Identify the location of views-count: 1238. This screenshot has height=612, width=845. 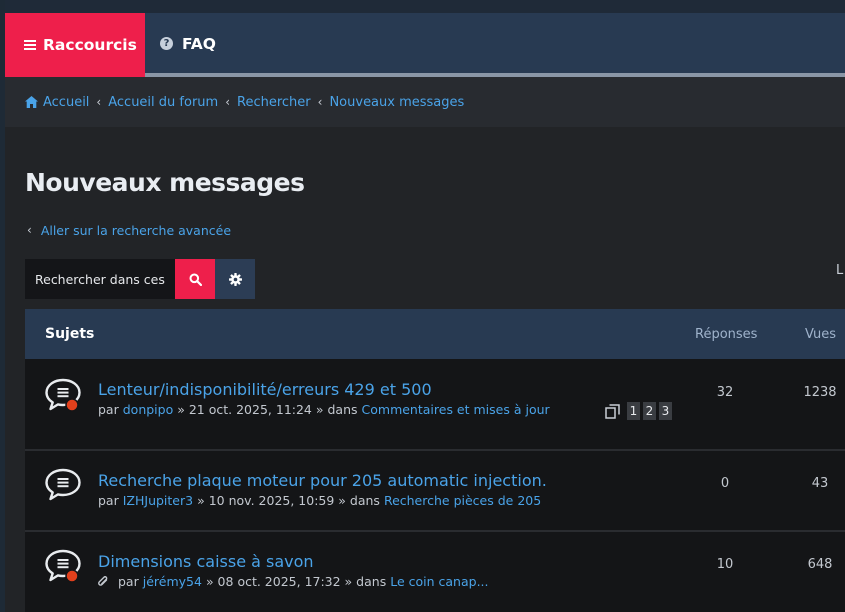
(820, 392).